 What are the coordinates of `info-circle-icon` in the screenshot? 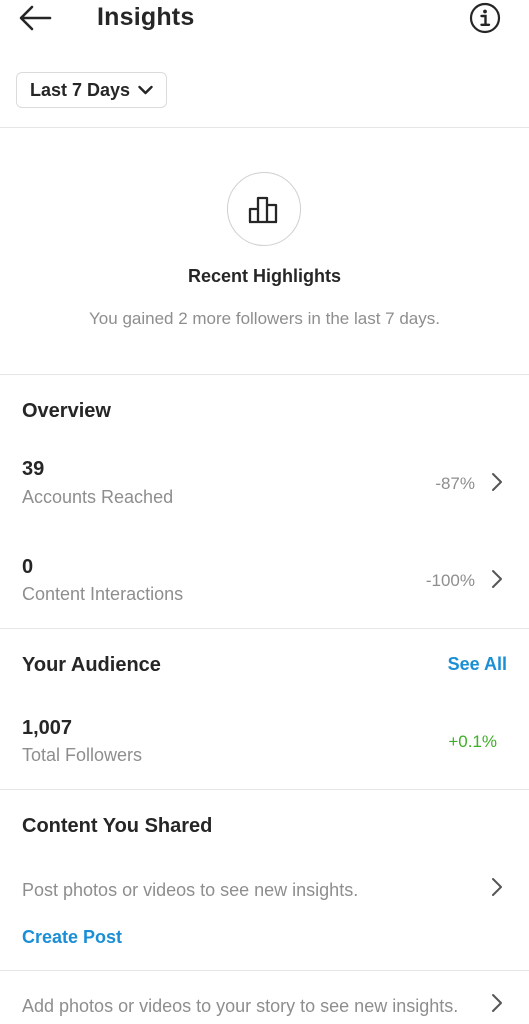 It's located at (485, 18).